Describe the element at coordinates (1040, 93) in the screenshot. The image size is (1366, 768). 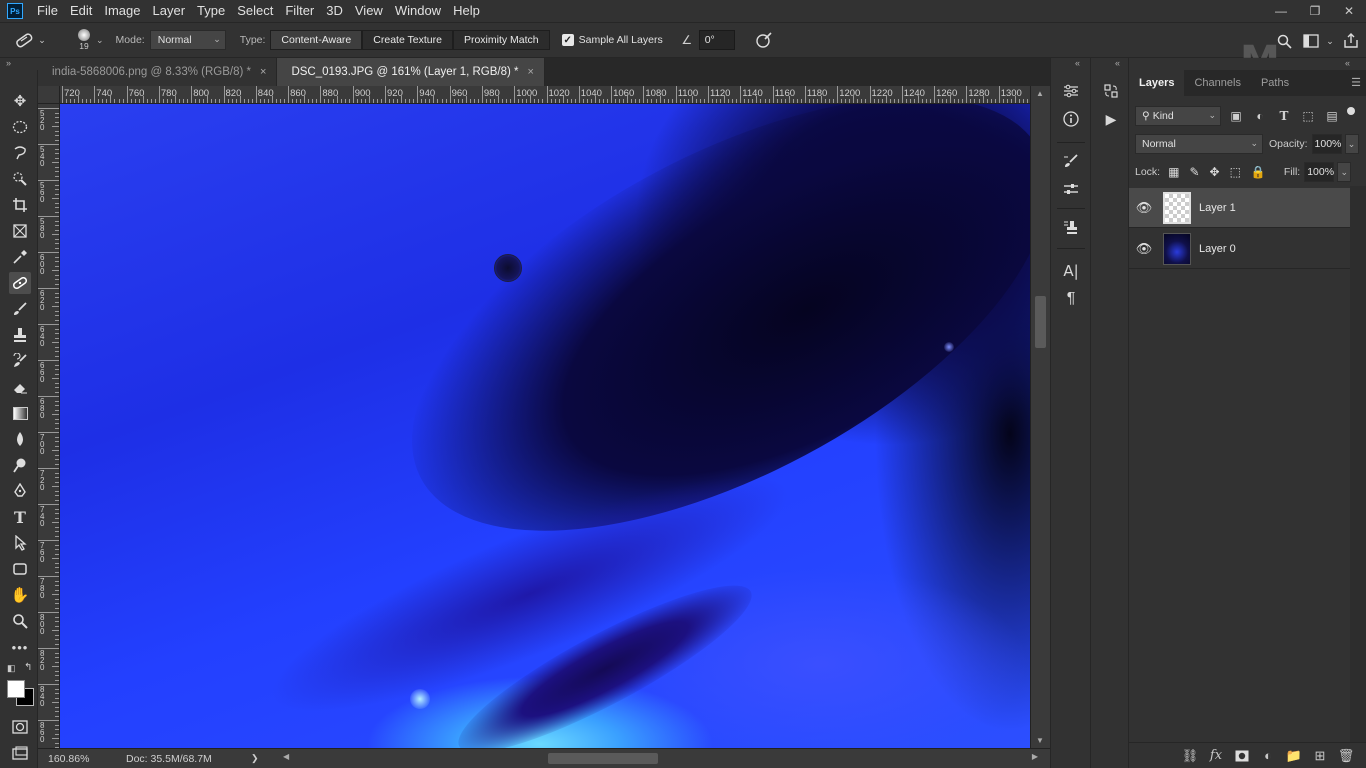
I see `scroll-up-icon: ▲` at that location.